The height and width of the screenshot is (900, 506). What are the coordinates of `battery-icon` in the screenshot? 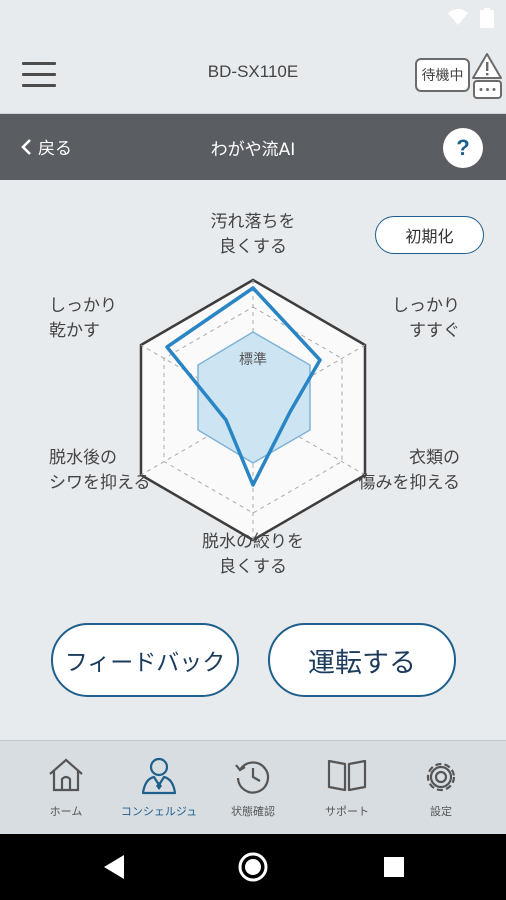 It's located at (487, 18).